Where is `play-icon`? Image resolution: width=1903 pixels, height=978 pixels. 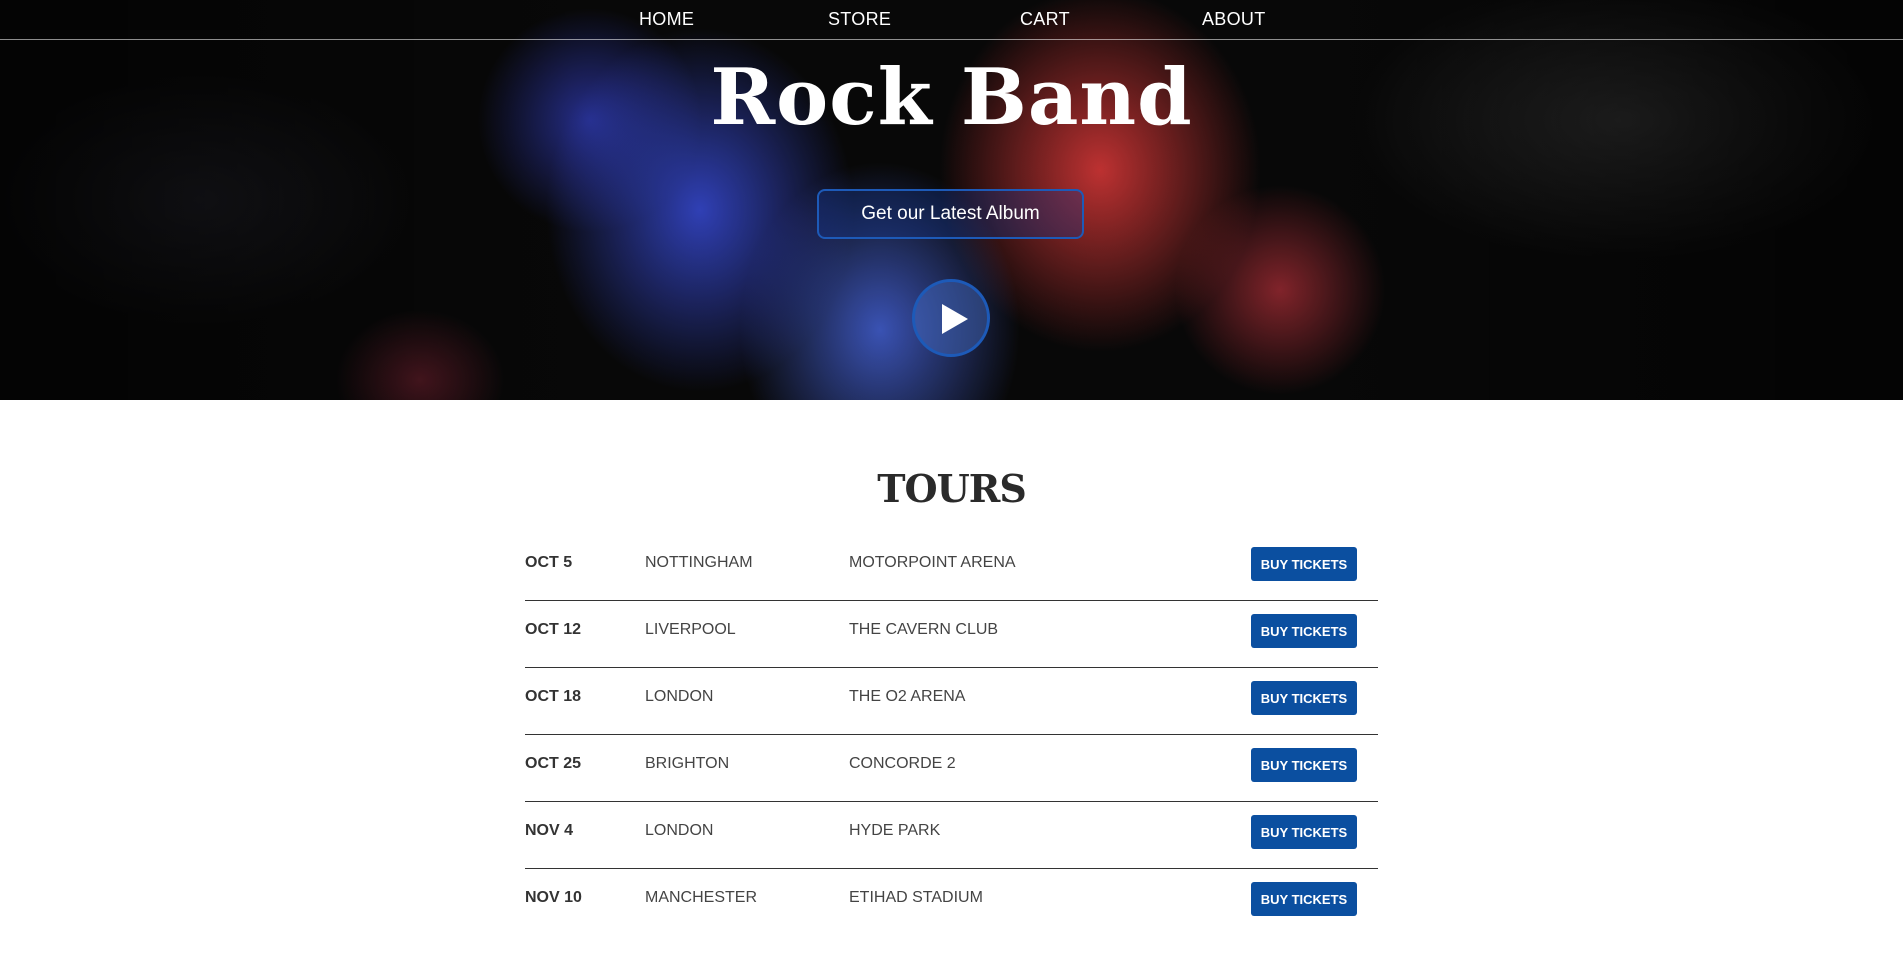 play-icon is located at coordinates (955, 319).